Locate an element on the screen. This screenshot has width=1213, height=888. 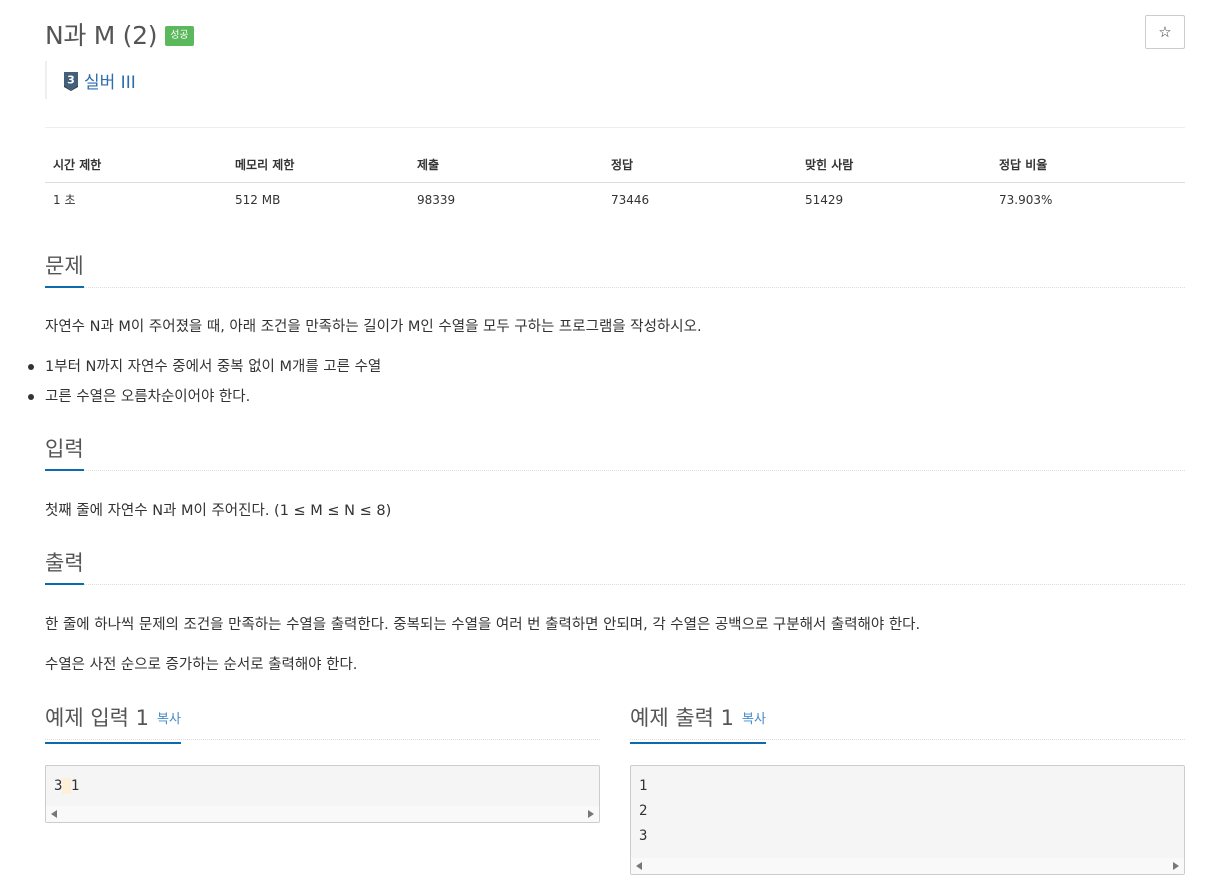
tier-silver-icon: 3 is located at coordinates (71, 81).